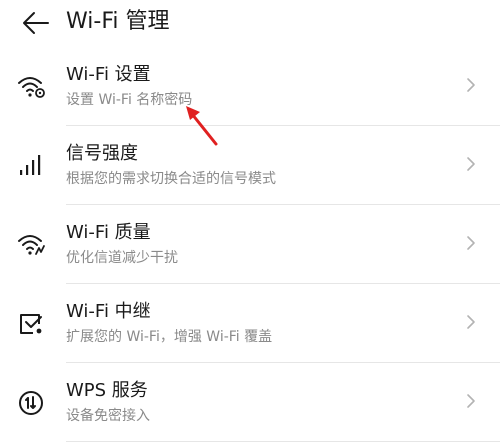  I want to click on item-title: Wi-Fi 中继, so click(108, 311).